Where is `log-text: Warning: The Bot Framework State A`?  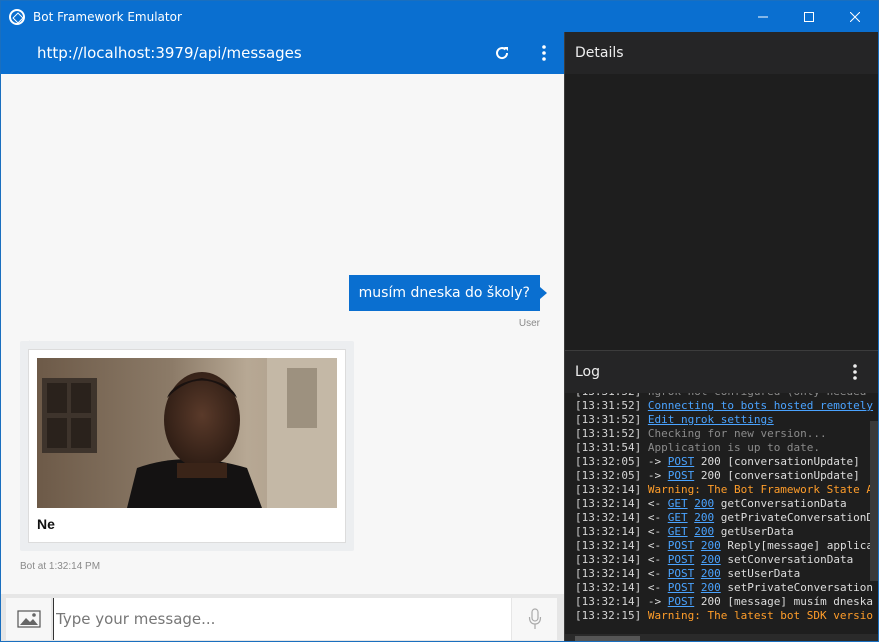 log-text: Warning: The Bot Framework State A is located at coordinates (760, 489).